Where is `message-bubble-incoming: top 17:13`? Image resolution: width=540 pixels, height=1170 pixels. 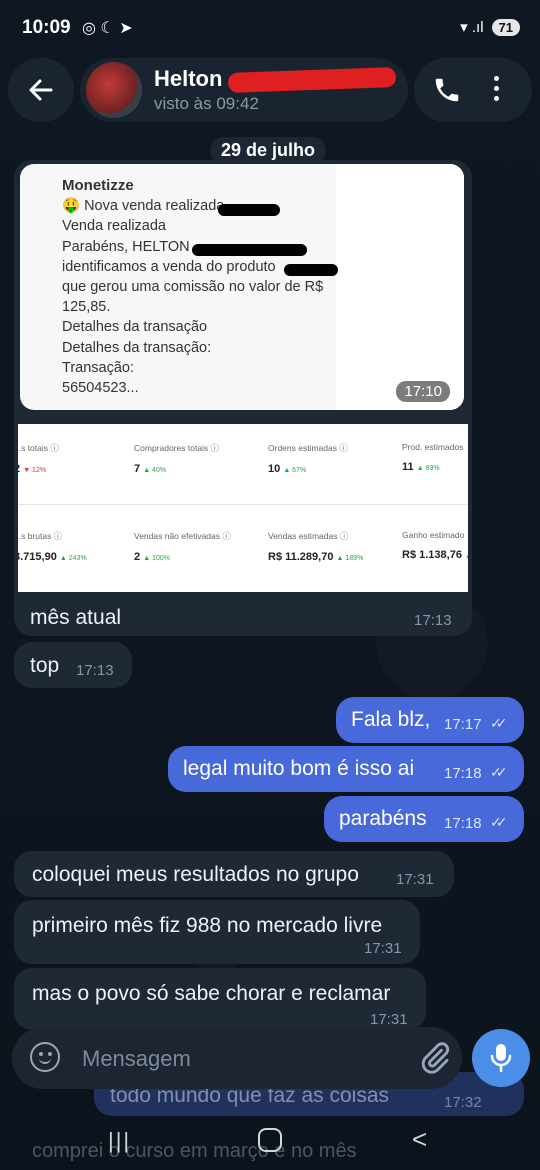 message-bubble-incoming: top 17:13 is located at coordinates (73, 665).